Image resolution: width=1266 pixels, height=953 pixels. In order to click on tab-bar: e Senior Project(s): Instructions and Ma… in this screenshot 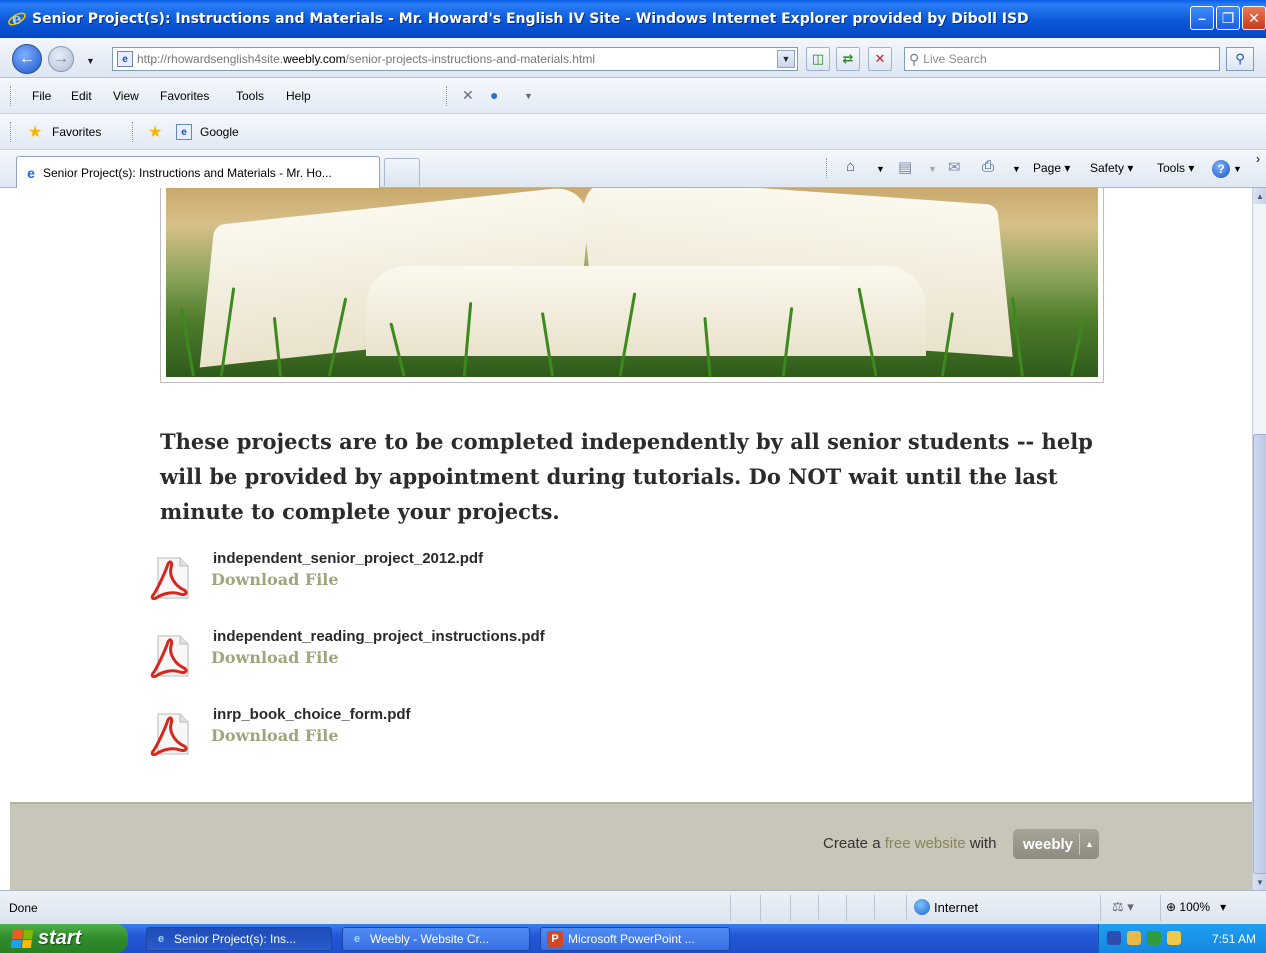, I will do `click(633, 169)`.